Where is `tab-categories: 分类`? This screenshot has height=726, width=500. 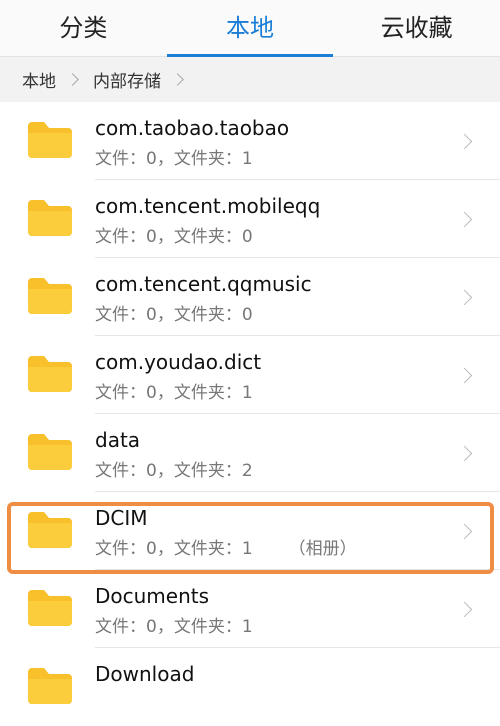 tab-categories: 分类 is located at coordinates (83, 28).